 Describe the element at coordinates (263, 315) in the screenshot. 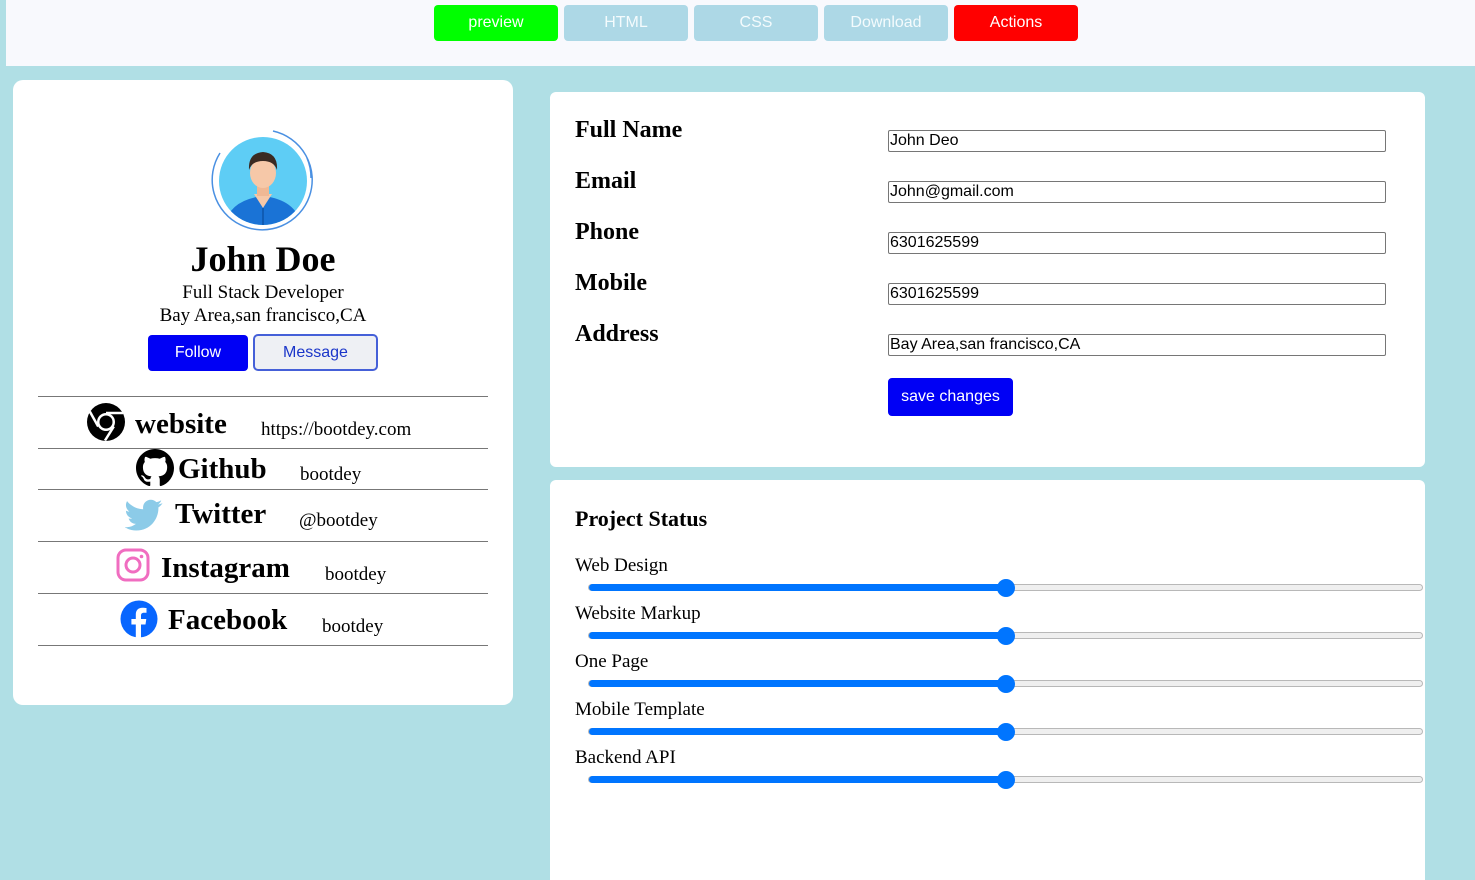

I see `profile-location: Bay Area,san francisco,CA` at that location.